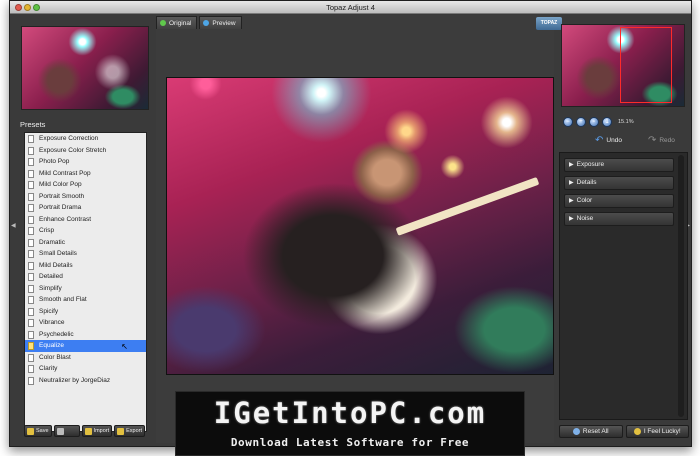  What do you see at coordinates (85, 243) in the screenshot?
I see `preset-item: Dramatic` at bounding box center [85, 243].